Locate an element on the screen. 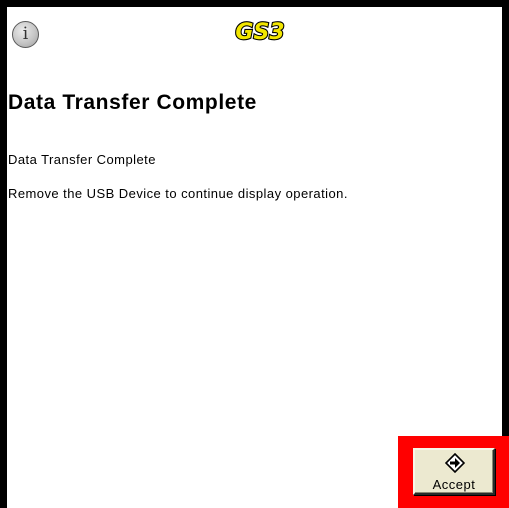 The width and height of the screenshot is (509, 508). arrow-enter-icon is located at coordinates (455, 463).